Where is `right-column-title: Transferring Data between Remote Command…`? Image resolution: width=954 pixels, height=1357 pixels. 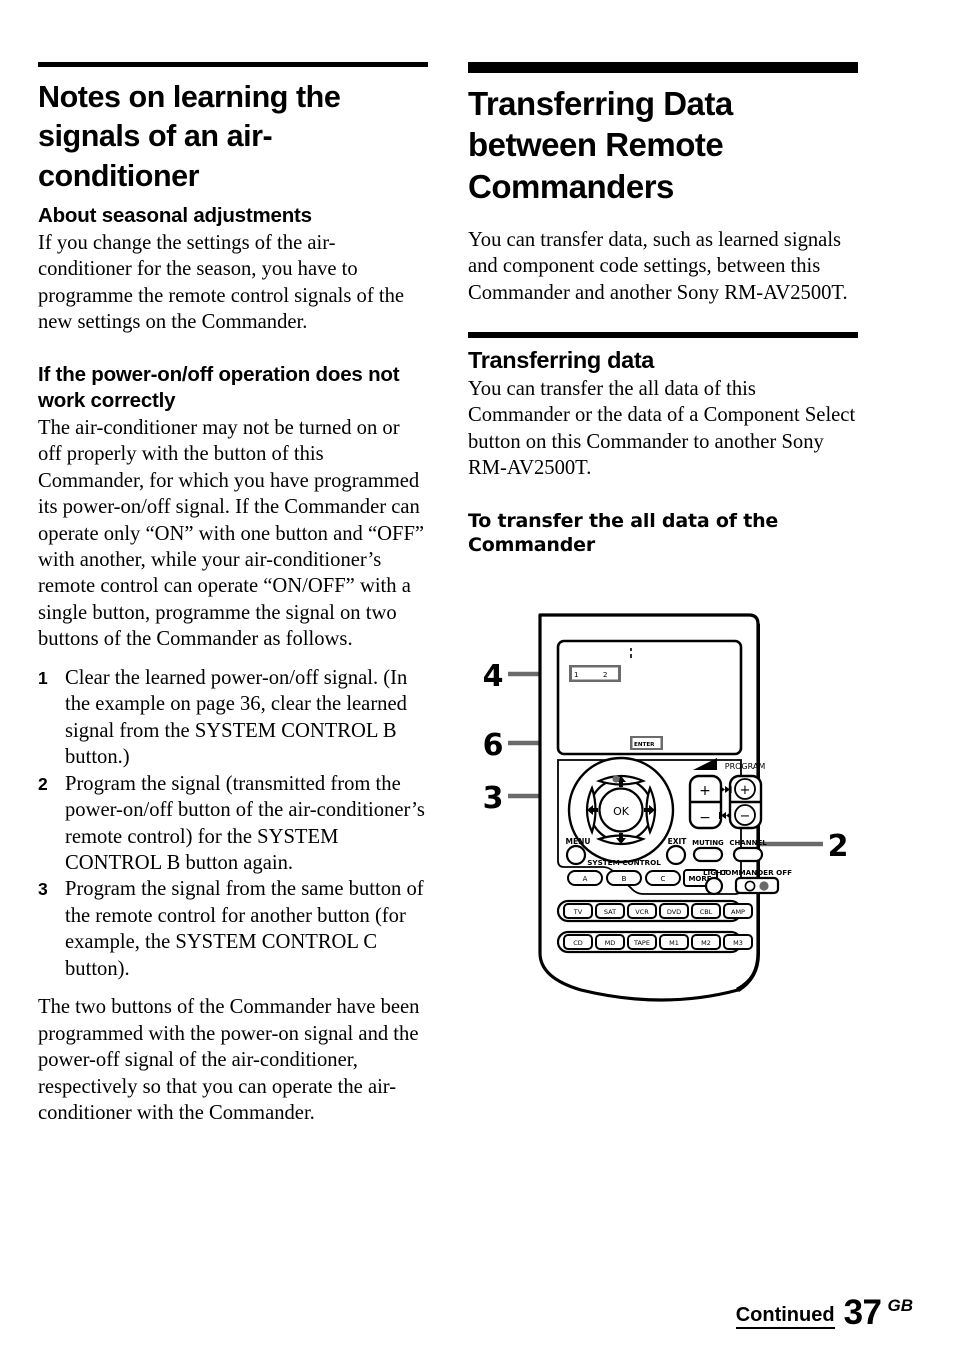
right-column-title: Transferring Data between Remote Command… is located at coordinates (600, 145).